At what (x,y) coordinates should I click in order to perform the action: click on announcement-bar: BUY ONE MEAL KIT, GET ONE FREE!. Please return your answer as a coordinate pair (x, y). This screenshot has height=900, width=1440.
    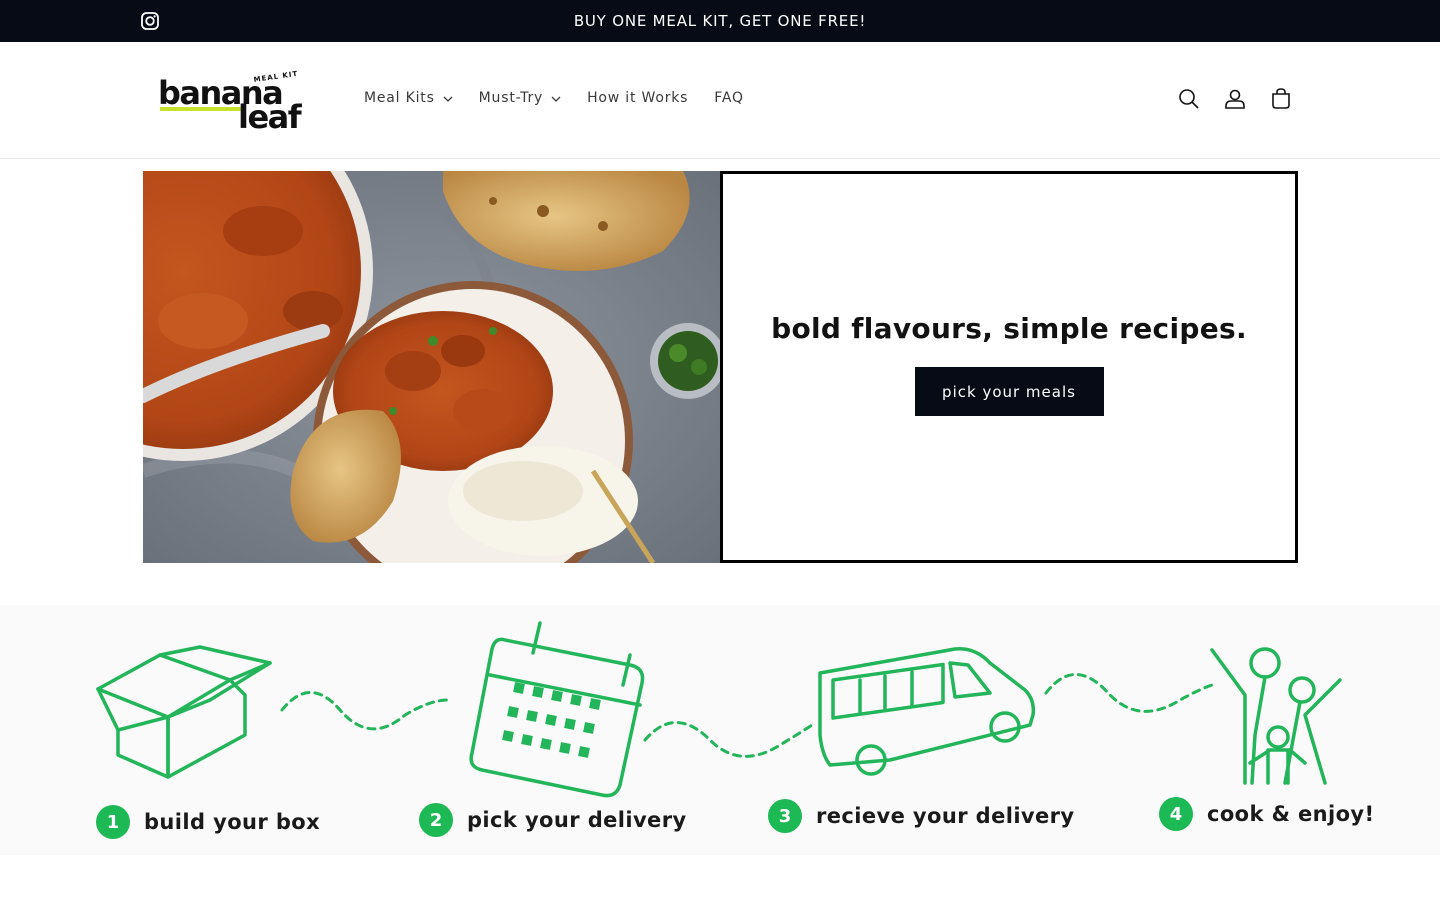
    Looking at the image, I should click on (720, 21).